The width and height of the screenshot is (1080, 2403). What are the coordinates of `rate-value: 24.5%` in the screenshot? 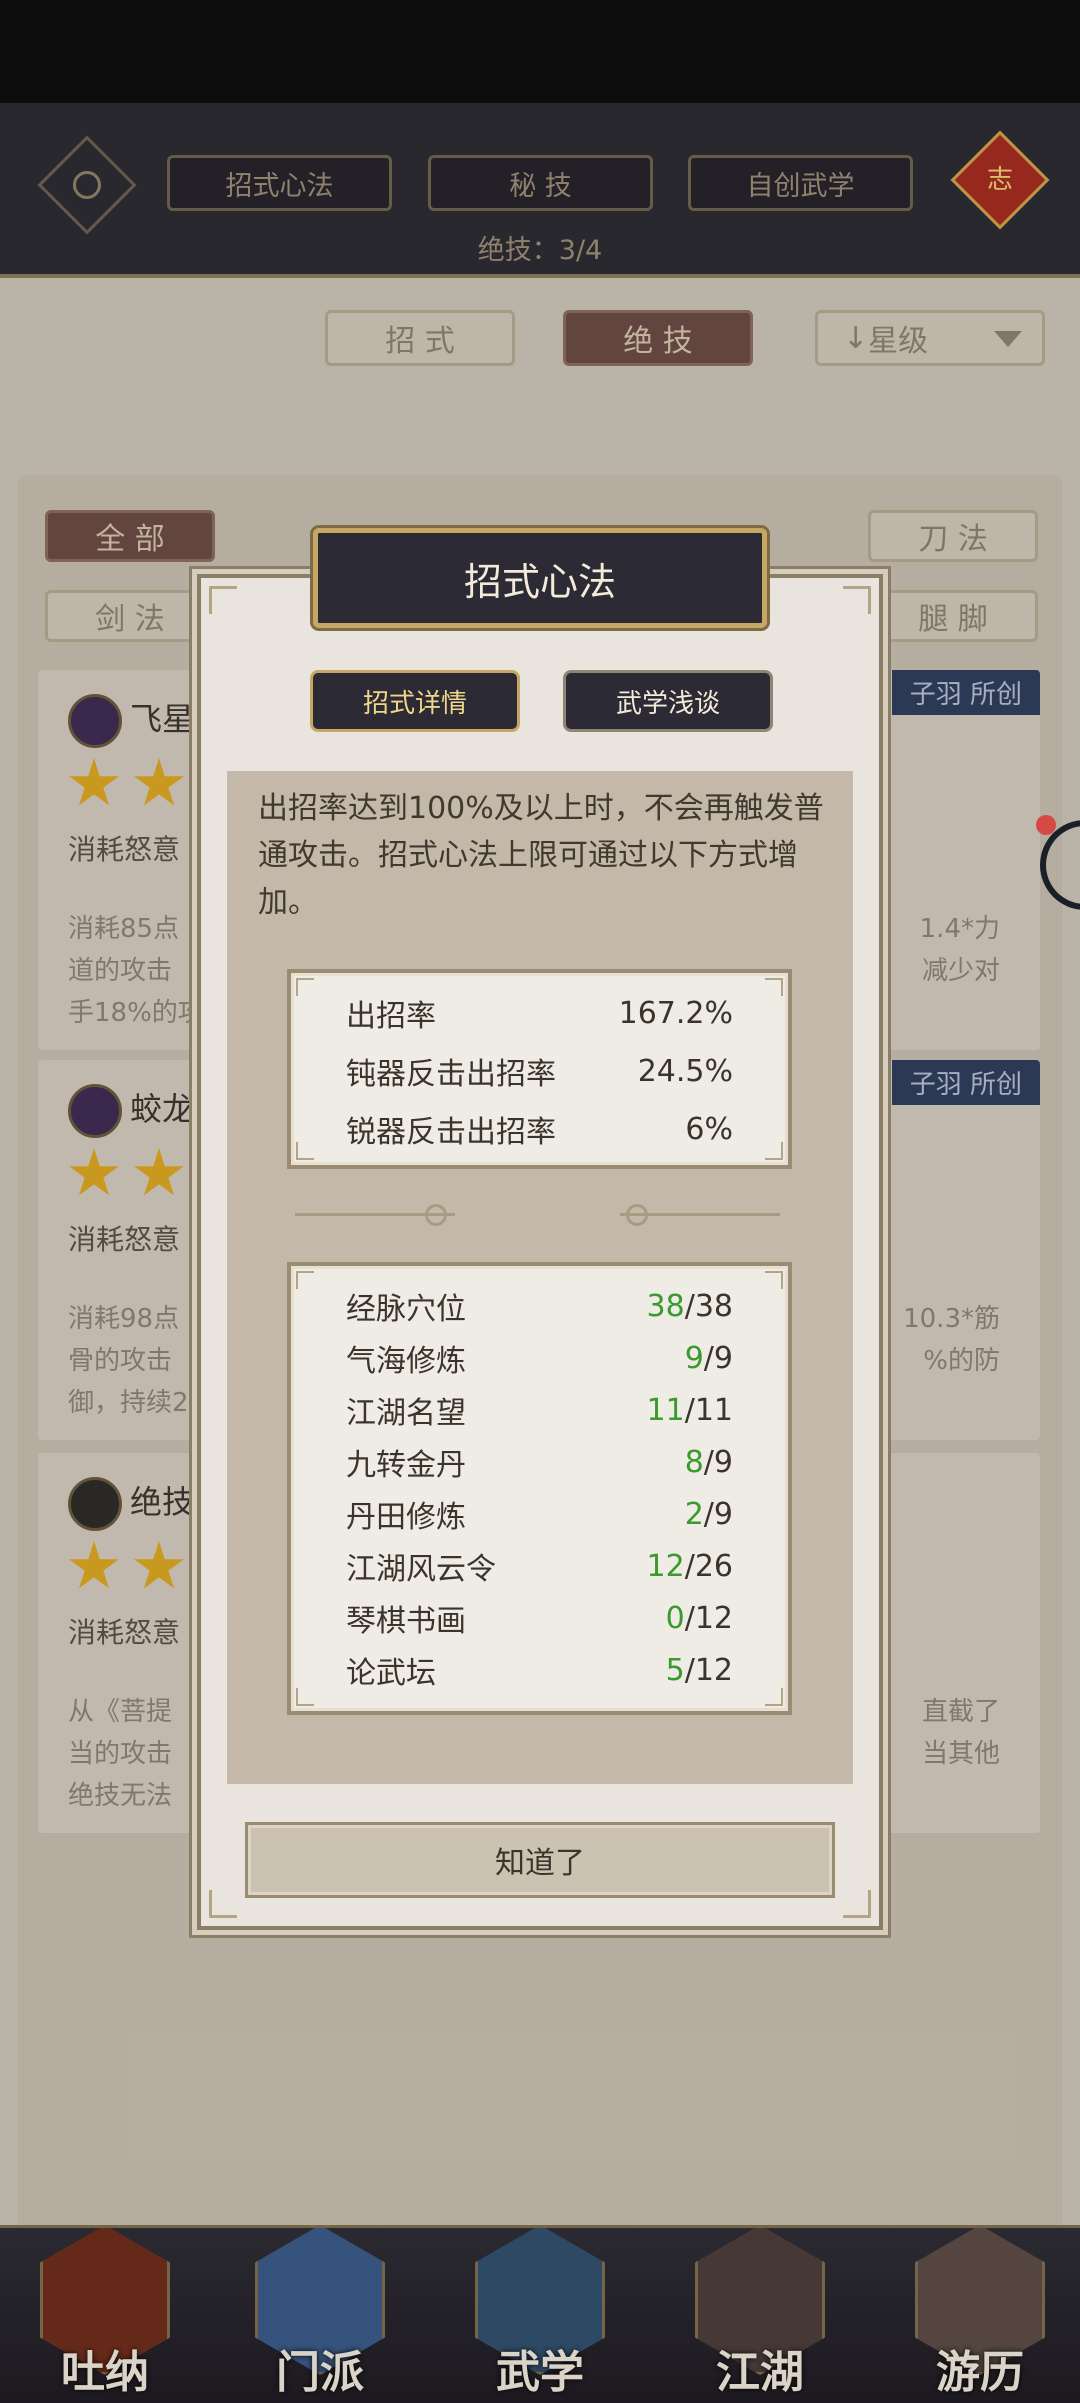 It's located at (685, 1071).